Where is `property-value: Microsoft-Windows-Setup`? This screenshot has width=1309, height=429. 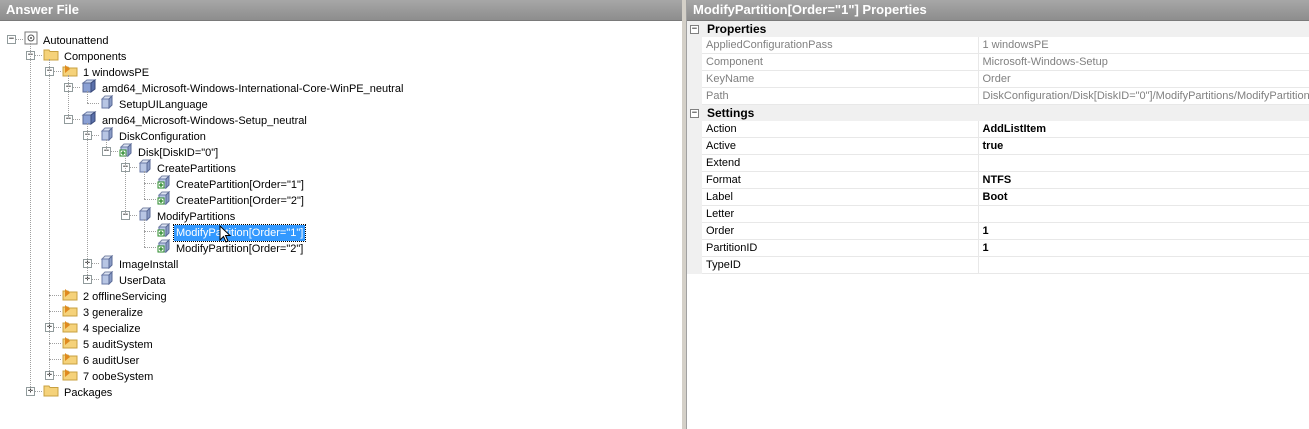 property-value: Microsoft-Windows-Setup is located at coordinates (1143, 62).